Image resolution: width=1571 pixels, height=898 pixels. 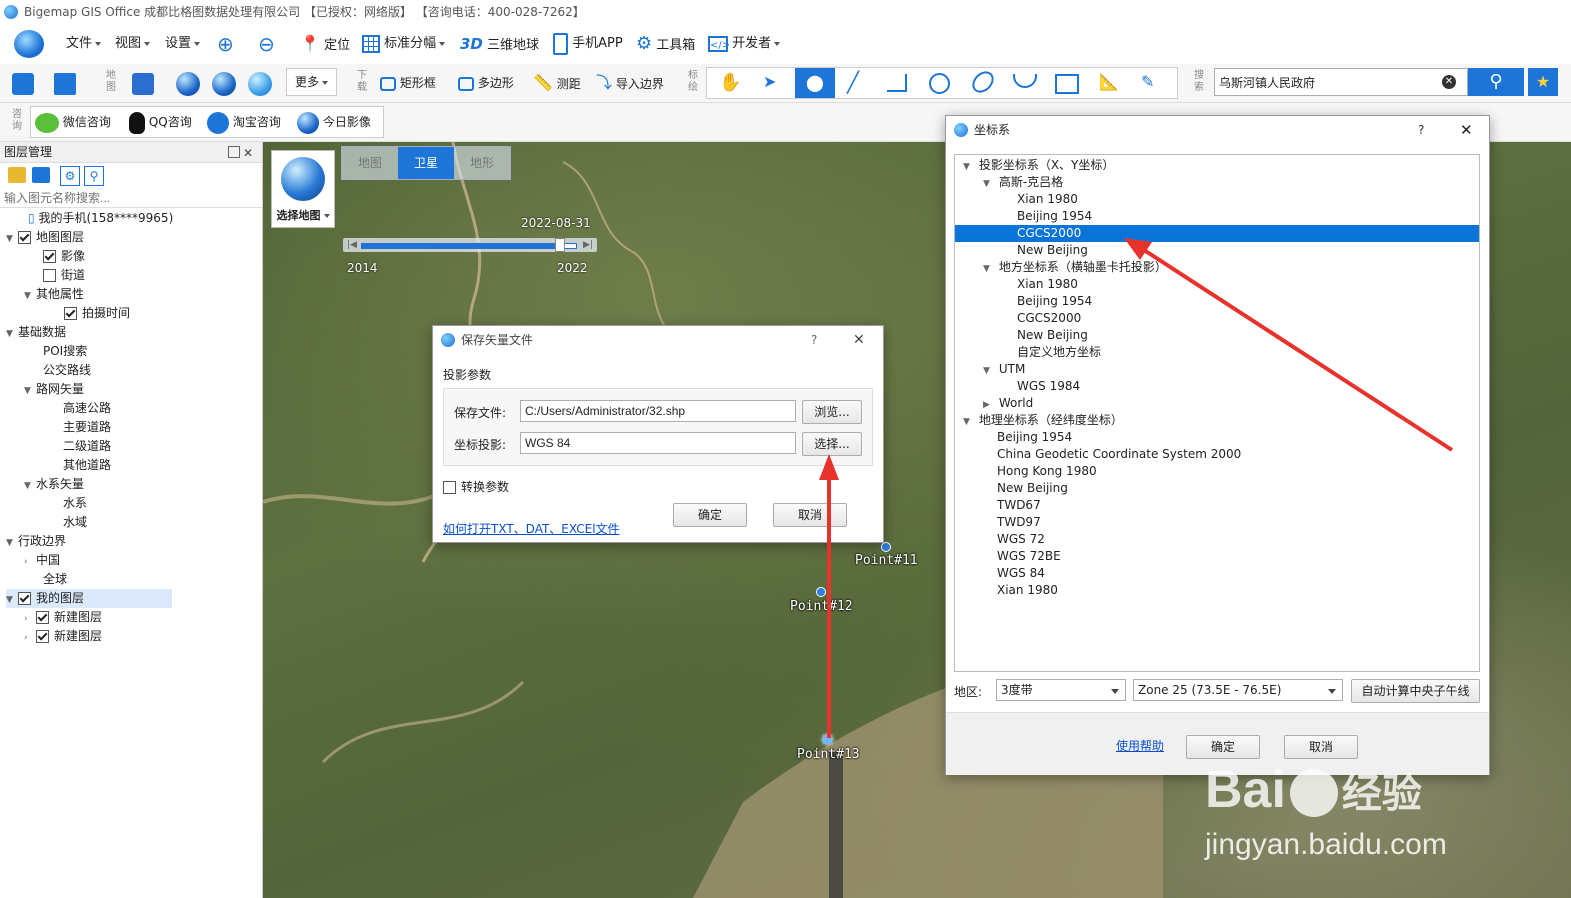 What do you see at coordinates (1027, 590) in the screenshot?
I see `crs-item-geo-xian1980: Xian 1980` at bounding box center [1027, 590].